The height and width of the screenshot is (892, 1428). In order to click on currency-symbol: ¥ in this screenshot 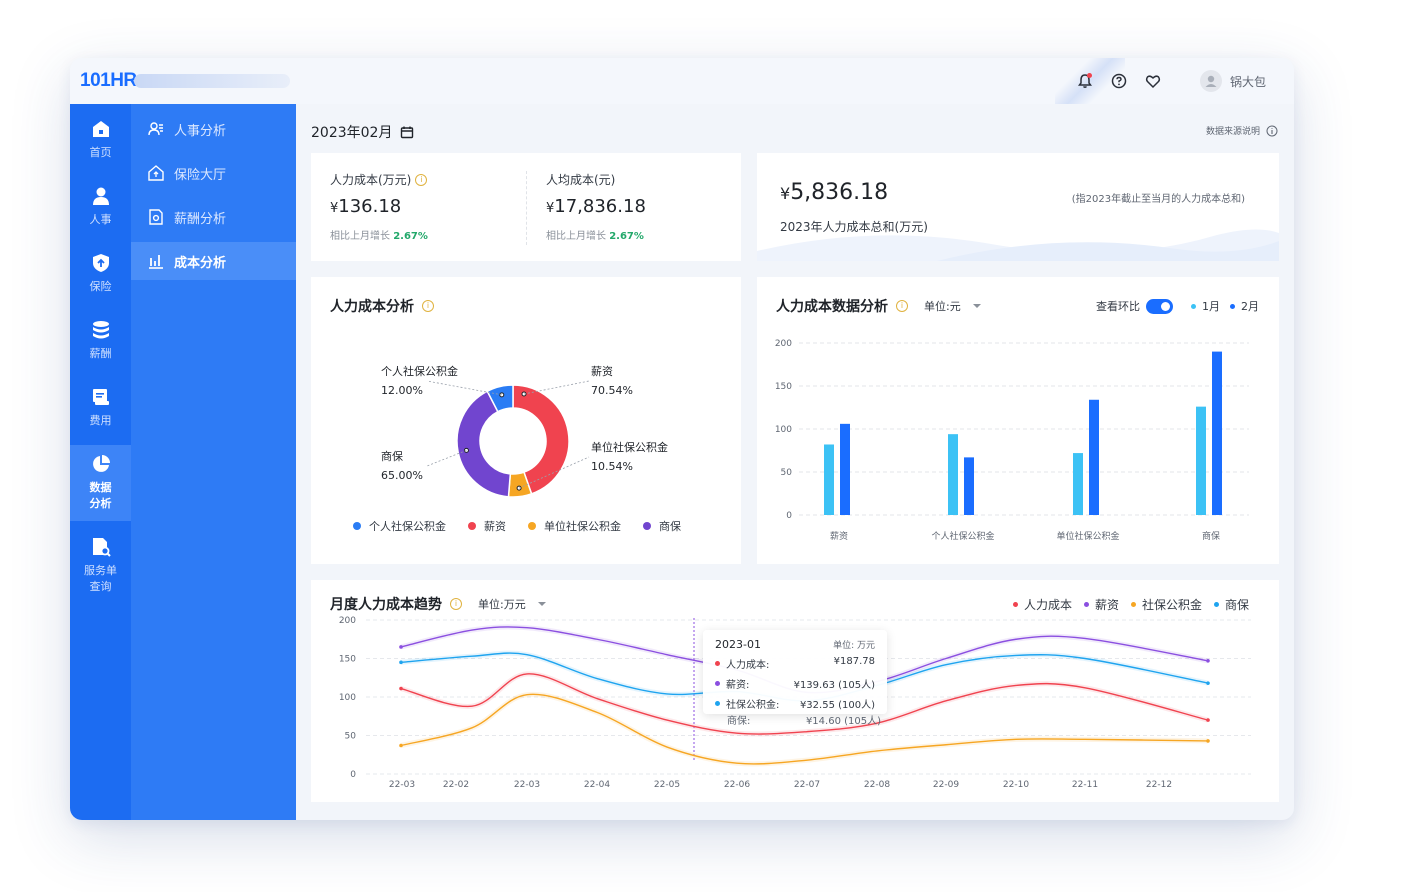, I will do `click(785, 193)`.